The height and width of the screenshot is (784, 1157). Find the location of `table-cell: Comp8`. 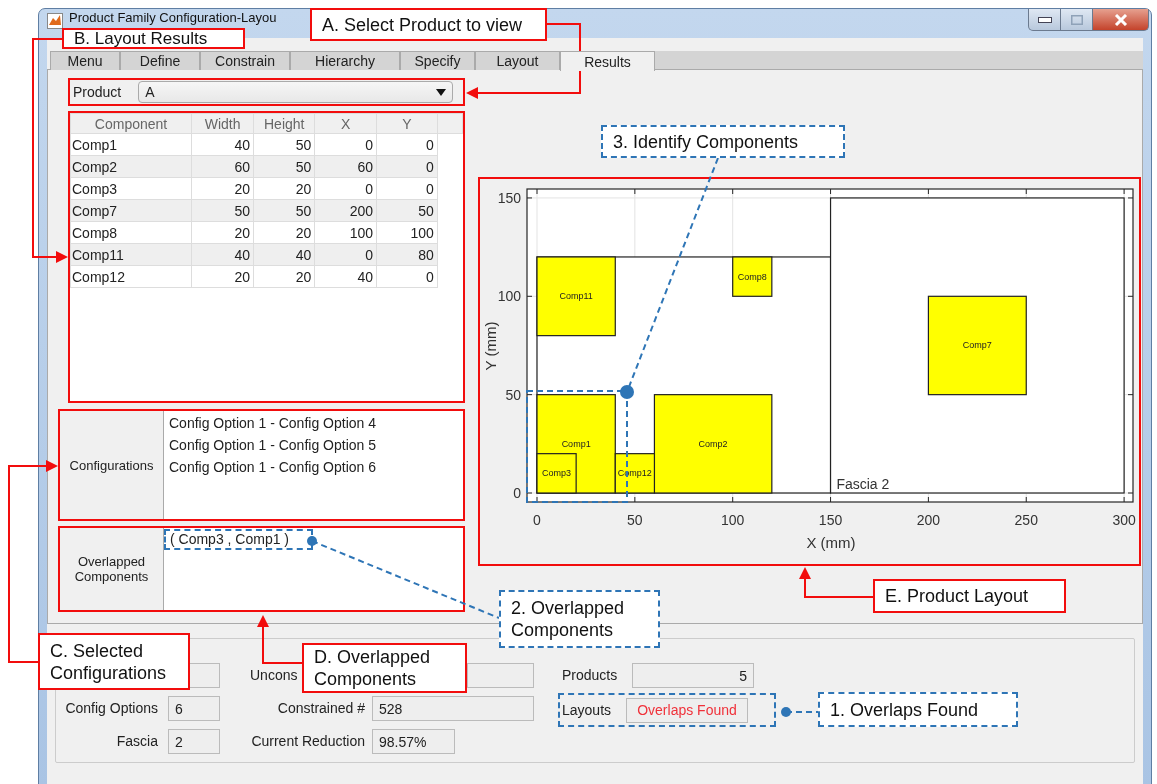

table-cell: Comp8 is located at coordinates (131, 232).